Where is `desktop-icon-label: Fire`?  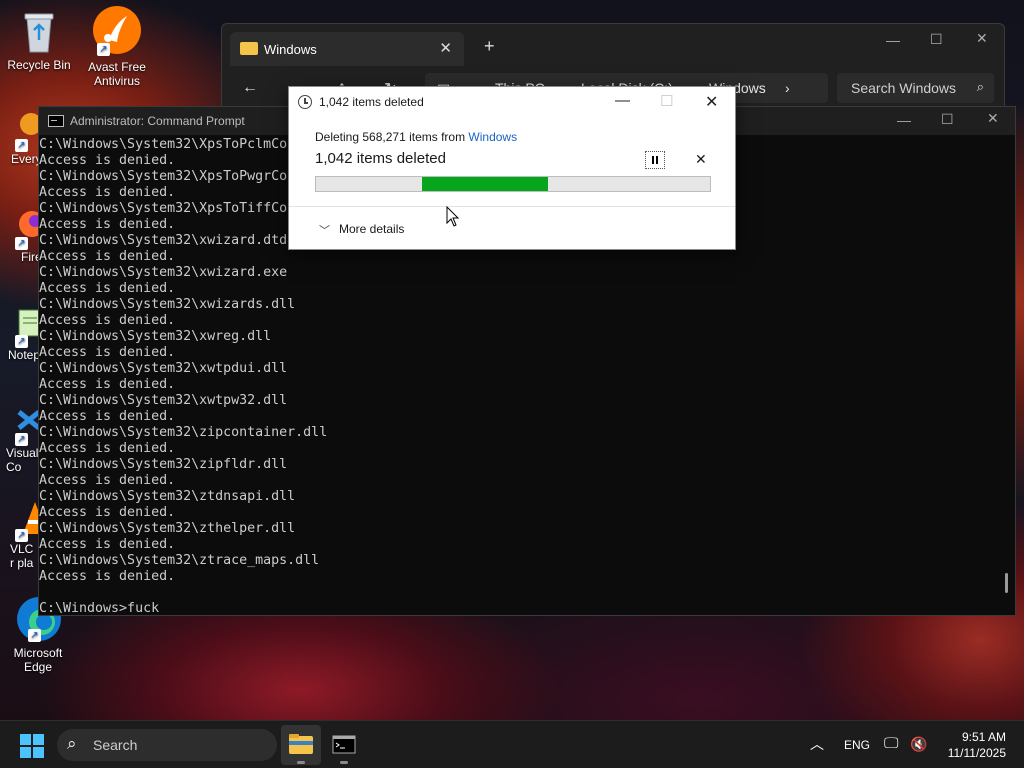 desktop-icon-label: Fire is located at coordinates (31, 257).